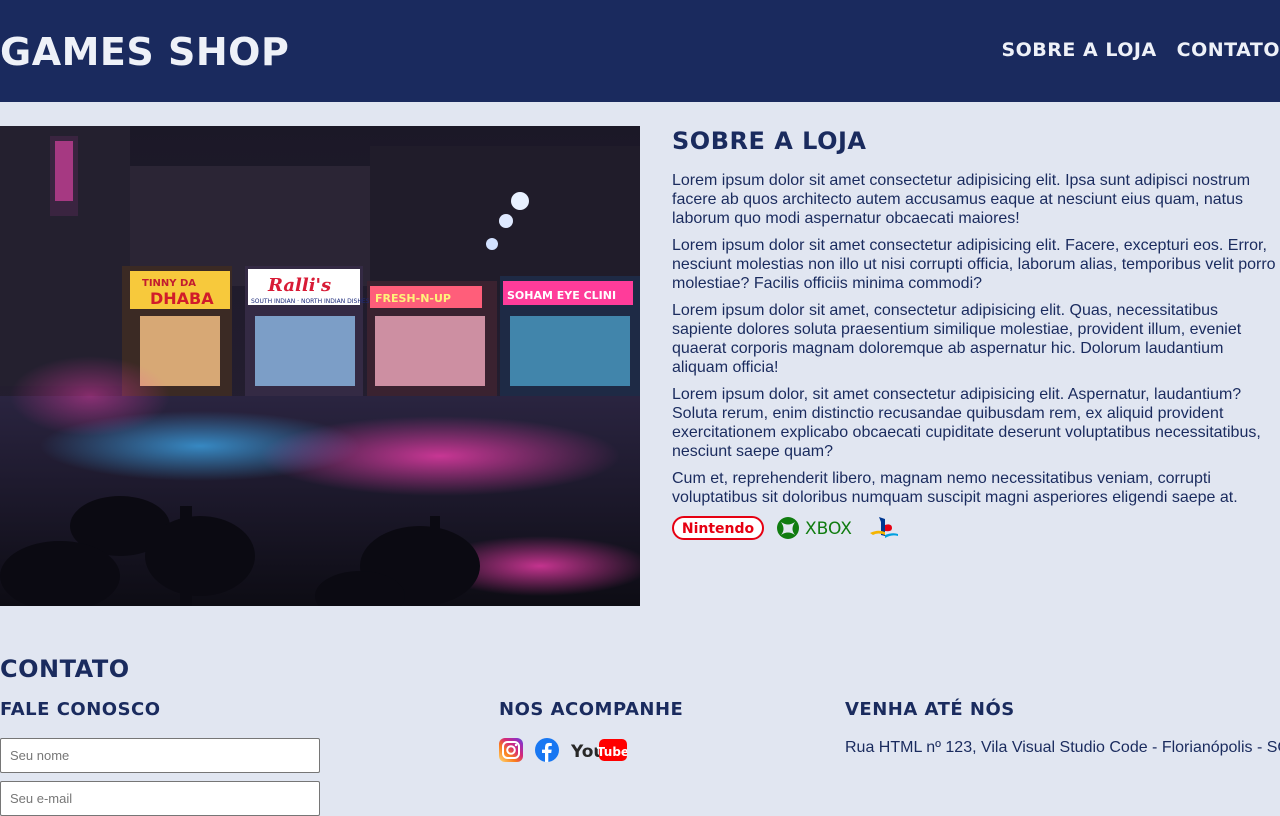  I want to click on xbox-logo: XBOX, so click(814, 528).